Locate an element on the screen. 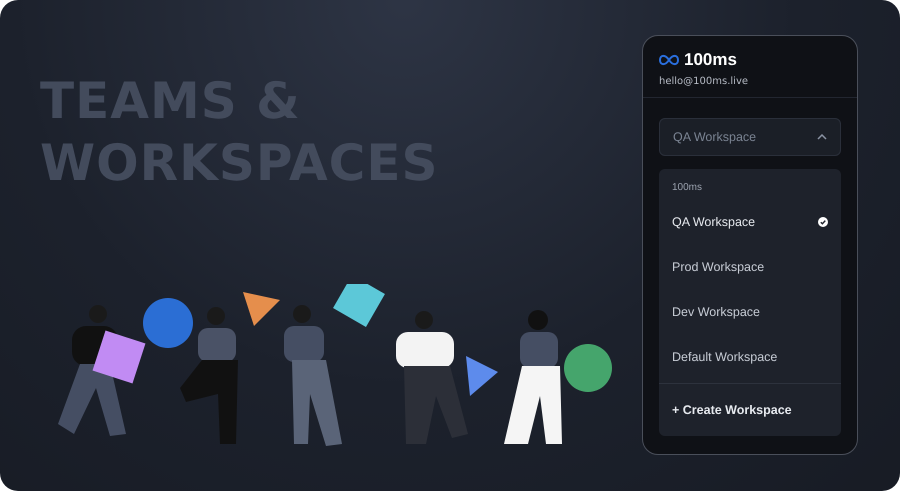  workspace-option: Prod Workspace is located at coordinates (750, 266).